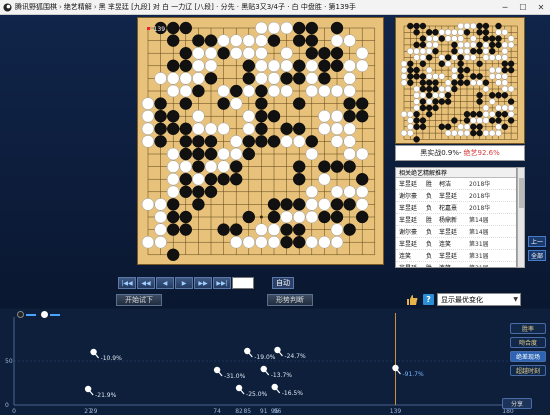 The height and width of the screenshot is (415, 550). What do you see at coordinates (537, 255) in the screenshot?
I see `all-button: 全部` at bounding box center [537, 255].